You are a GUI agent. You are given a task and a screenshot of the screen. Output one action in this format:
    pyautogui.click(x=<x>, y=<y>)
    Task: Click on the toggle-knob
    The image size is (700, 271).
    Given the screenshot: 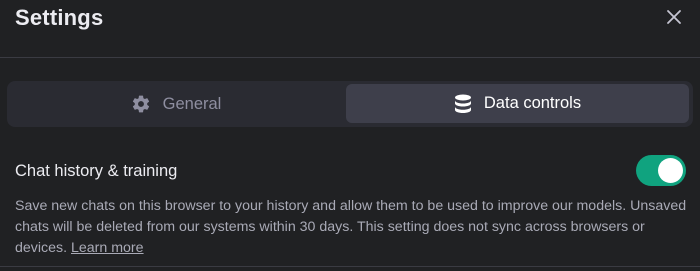 What is the action you would take?
    pyautogui.click(x=670, y=170)
    